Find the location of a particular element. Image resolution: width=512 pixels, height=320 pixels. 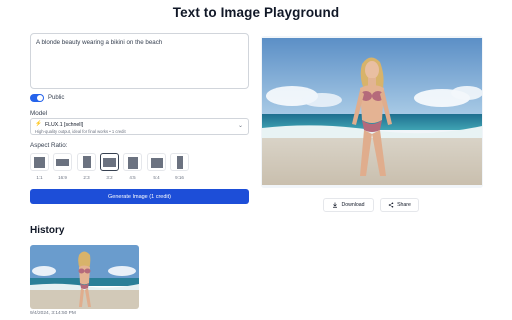

history-timestamp: 9/4/2024, 3:14:50 PM is located at coordinates (53, 313).